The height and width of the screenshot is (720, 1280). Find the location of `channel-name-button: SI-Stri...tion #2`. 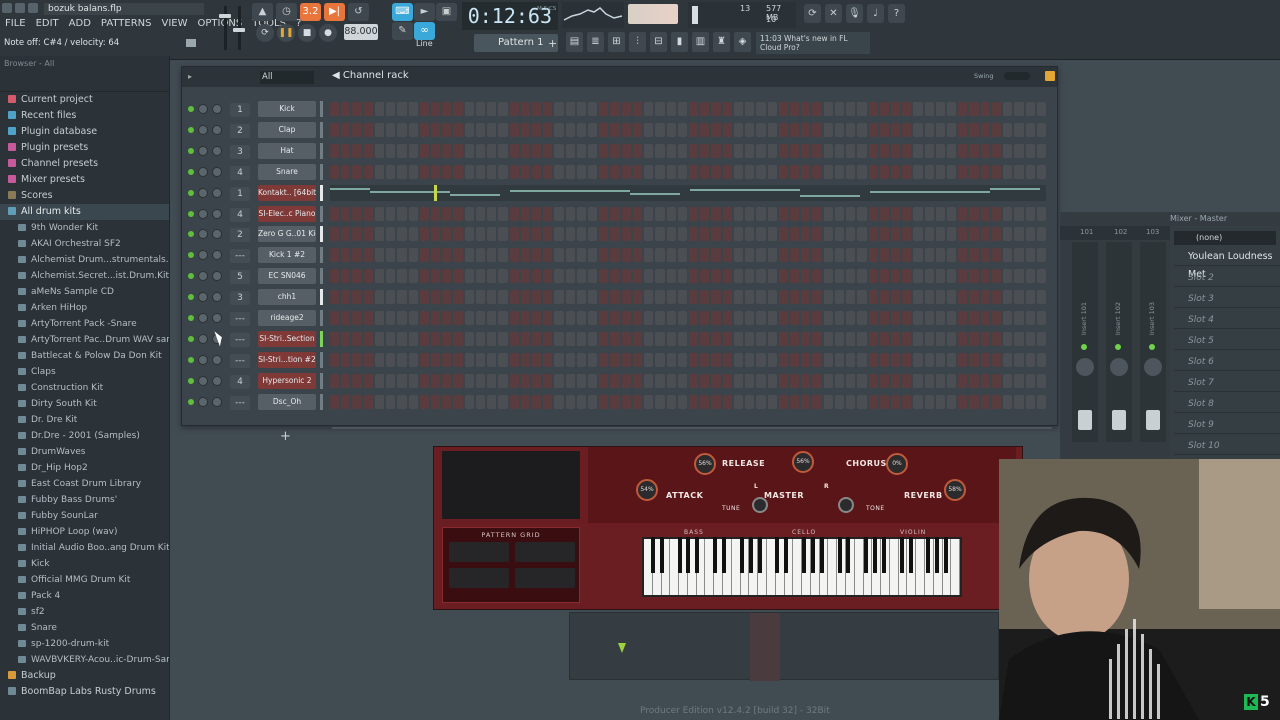

channel-name-button: SI-Stri...tion #2 is located at coordinates (287, 359).